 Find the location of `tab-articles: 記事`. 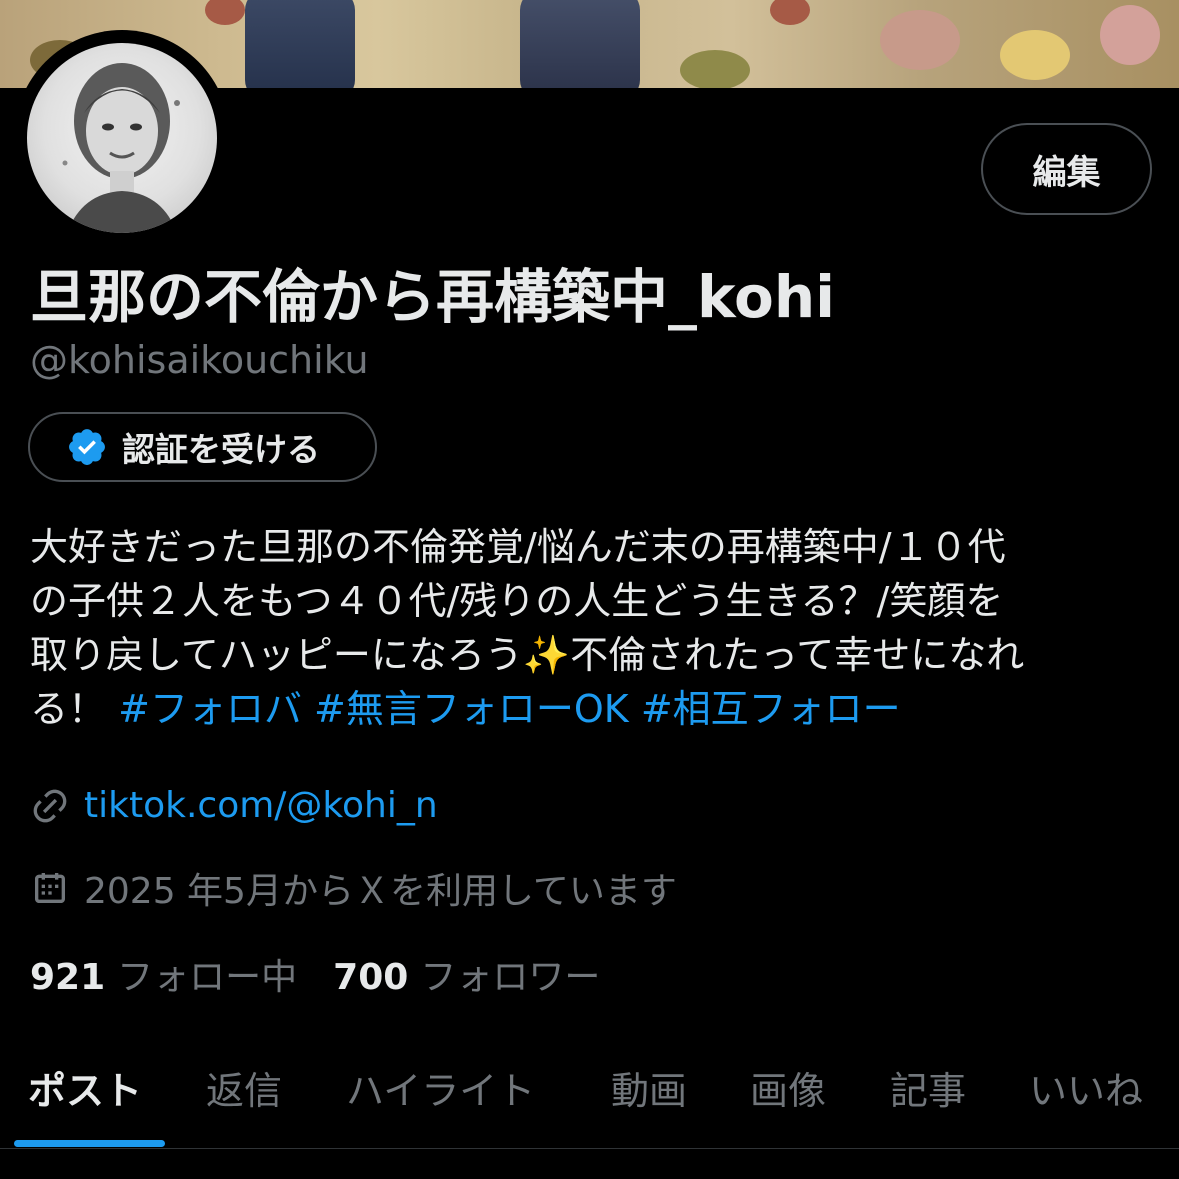

tab-articles: 記事 is located at coordinates (928, 1087).